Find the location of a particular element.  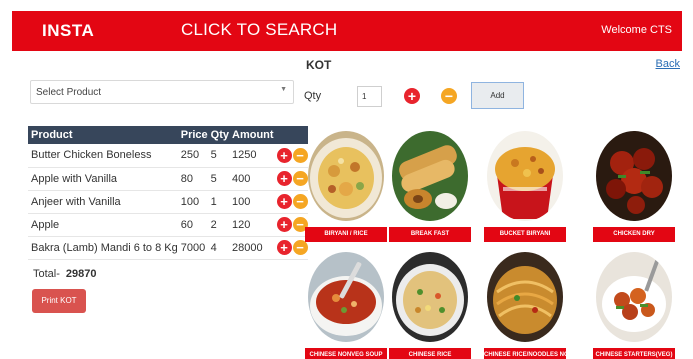

cell-product: Apple is located at coordinates (103, 225).